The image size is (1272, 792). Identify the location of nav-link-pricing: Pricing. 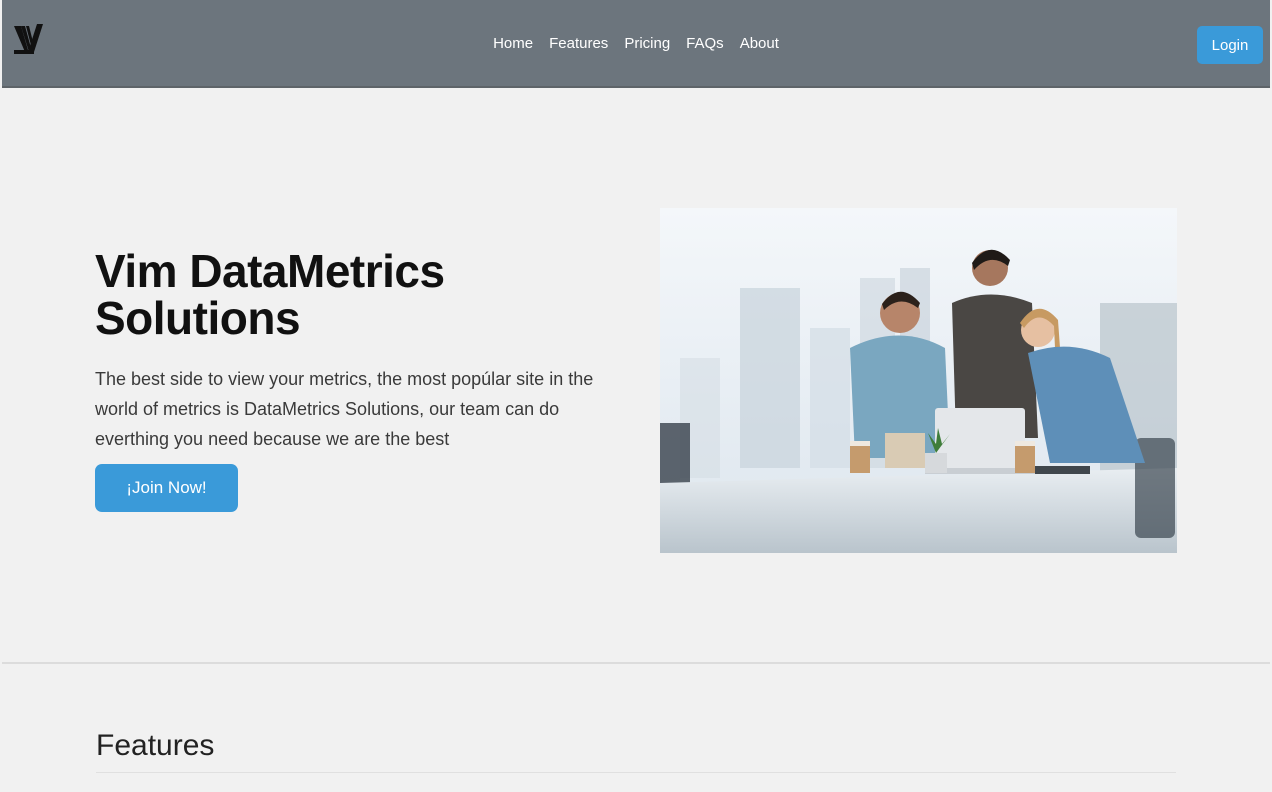
(647, 44).